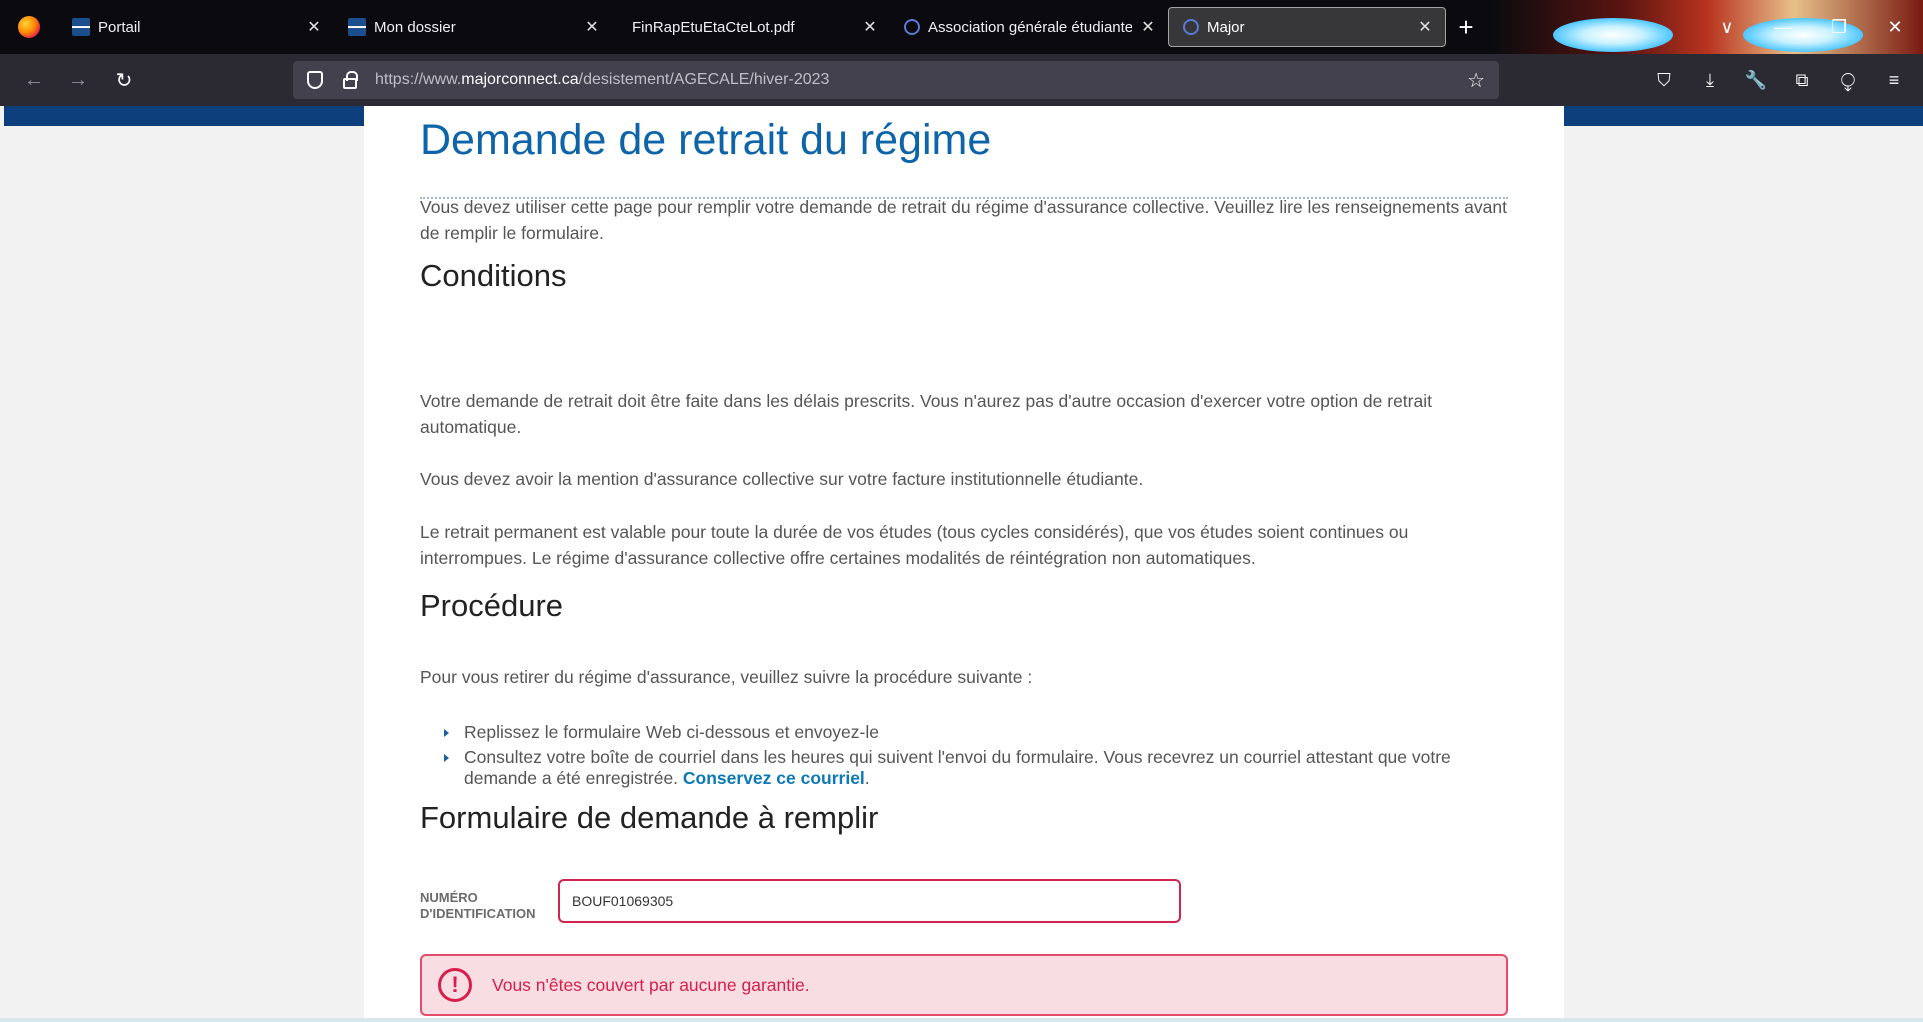  Describe the element at coordinates (651, 984) in the screenshot. I see `alert-message: Vous n'êtes couvert par aucune garantie.` at that location.